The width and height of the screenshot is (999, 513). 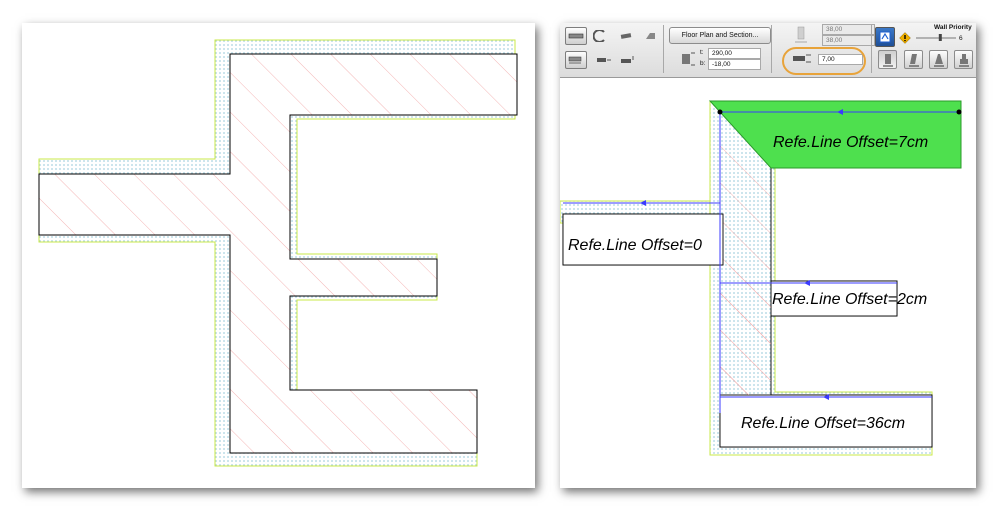 I want to click on profiled-wall-icon, so click(x=963, y=59).